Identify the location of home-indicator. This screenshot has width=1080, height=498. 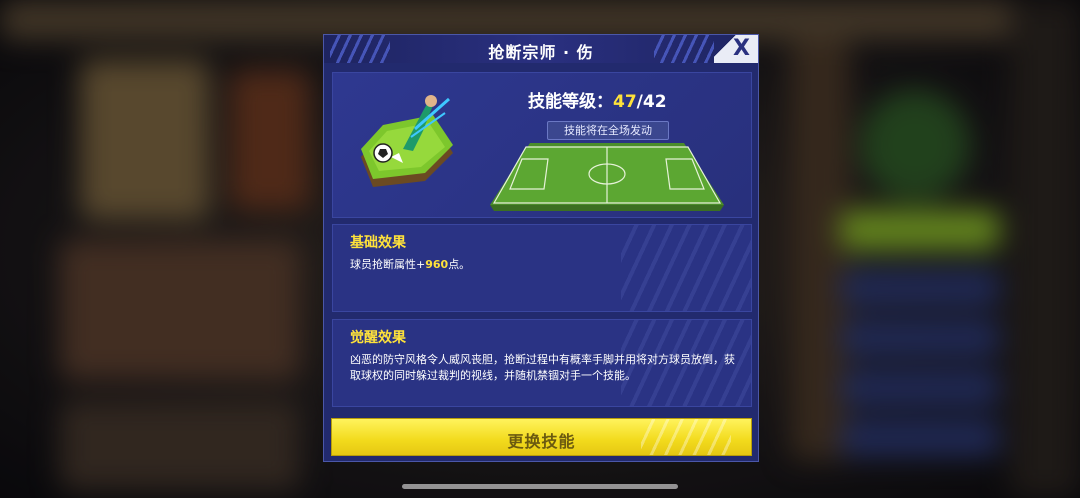
(540, 486).